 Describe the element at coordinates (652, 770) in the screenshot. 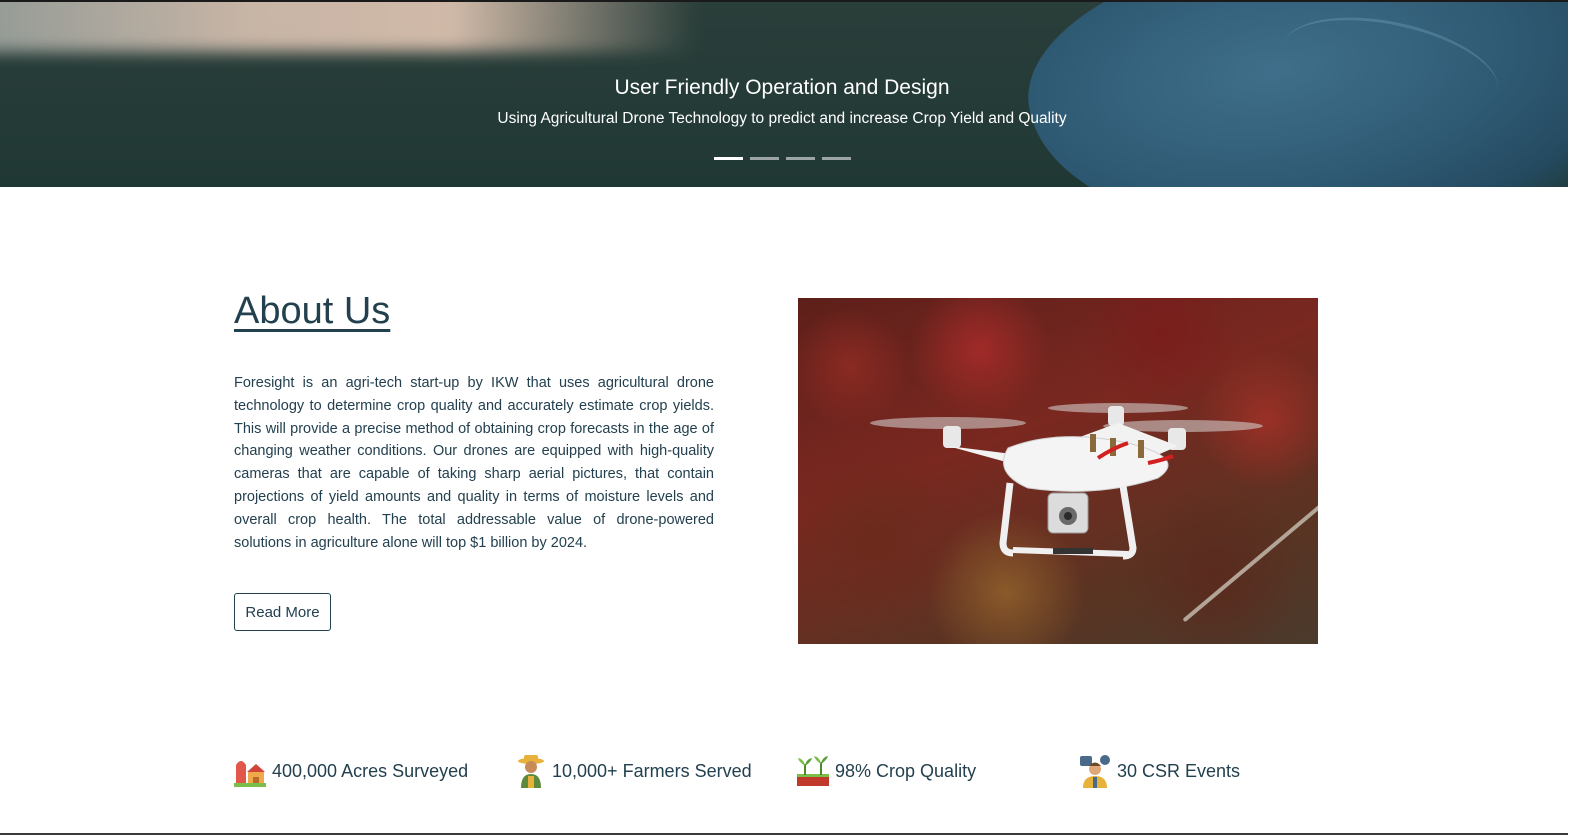

I see `stat-farmers-label: 10,000+ Farmers Served` at that location.